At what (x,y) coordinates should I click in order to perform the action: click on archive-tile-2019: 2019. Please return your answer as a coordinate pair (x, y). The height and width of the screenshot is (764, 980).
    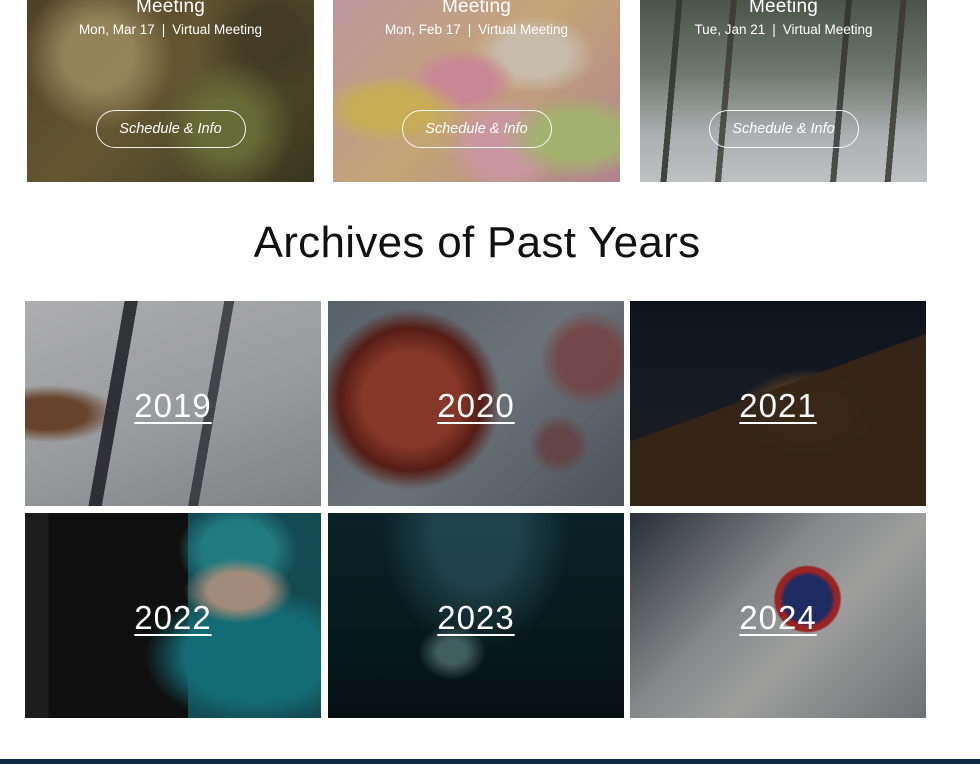
    Looking at the image, I should click on (173, 403).